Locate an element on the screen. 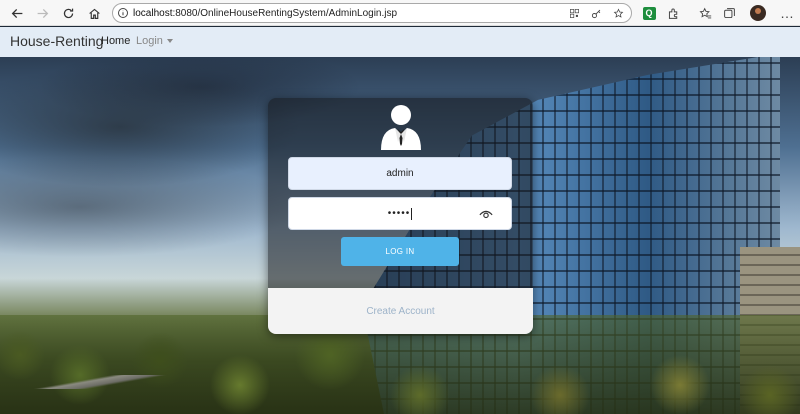  brand-link: House-Renting is located at coordinates (56, 41).